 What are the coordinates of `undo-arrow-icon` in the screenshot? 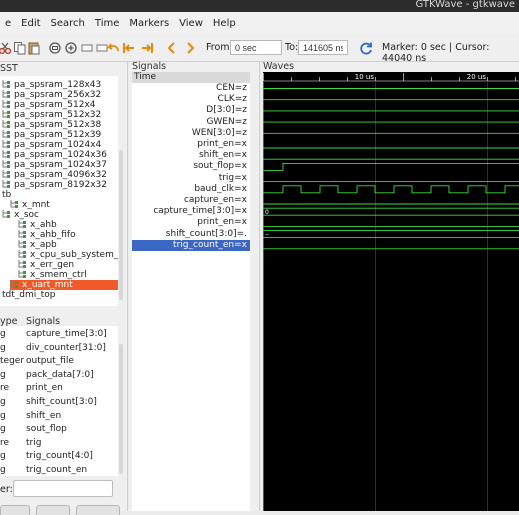 It's located at (113, 48).